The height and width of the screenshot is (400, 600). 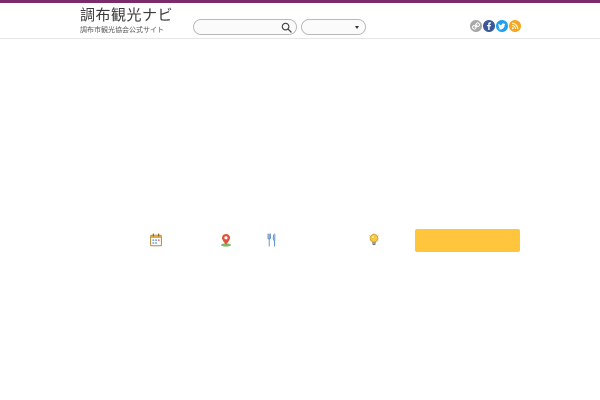 I want to click on search-icon, so click(x=286, y=27).